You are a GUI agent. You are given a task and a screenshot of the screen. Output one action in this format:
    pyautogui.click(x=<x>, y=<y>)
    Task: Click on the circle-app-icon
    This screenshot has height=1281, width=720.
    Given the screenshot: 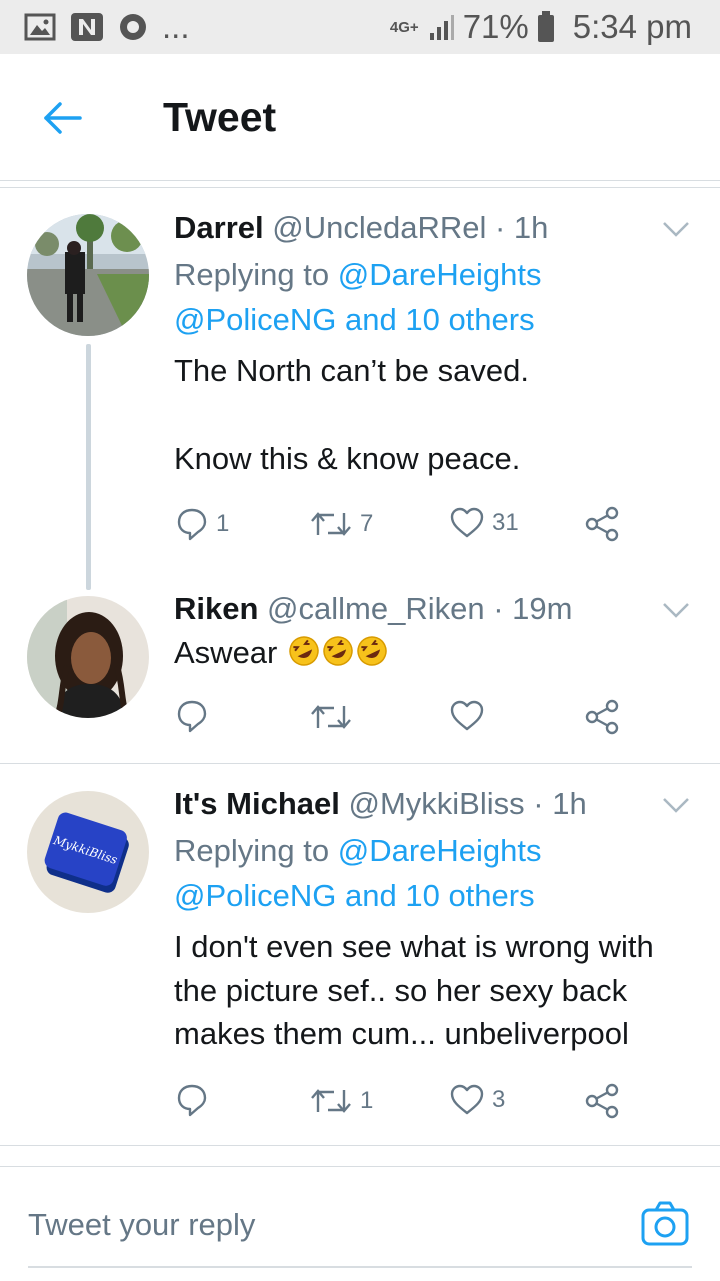 What is the action you would take?
    pyautogui.click(x=133, y=27)
    